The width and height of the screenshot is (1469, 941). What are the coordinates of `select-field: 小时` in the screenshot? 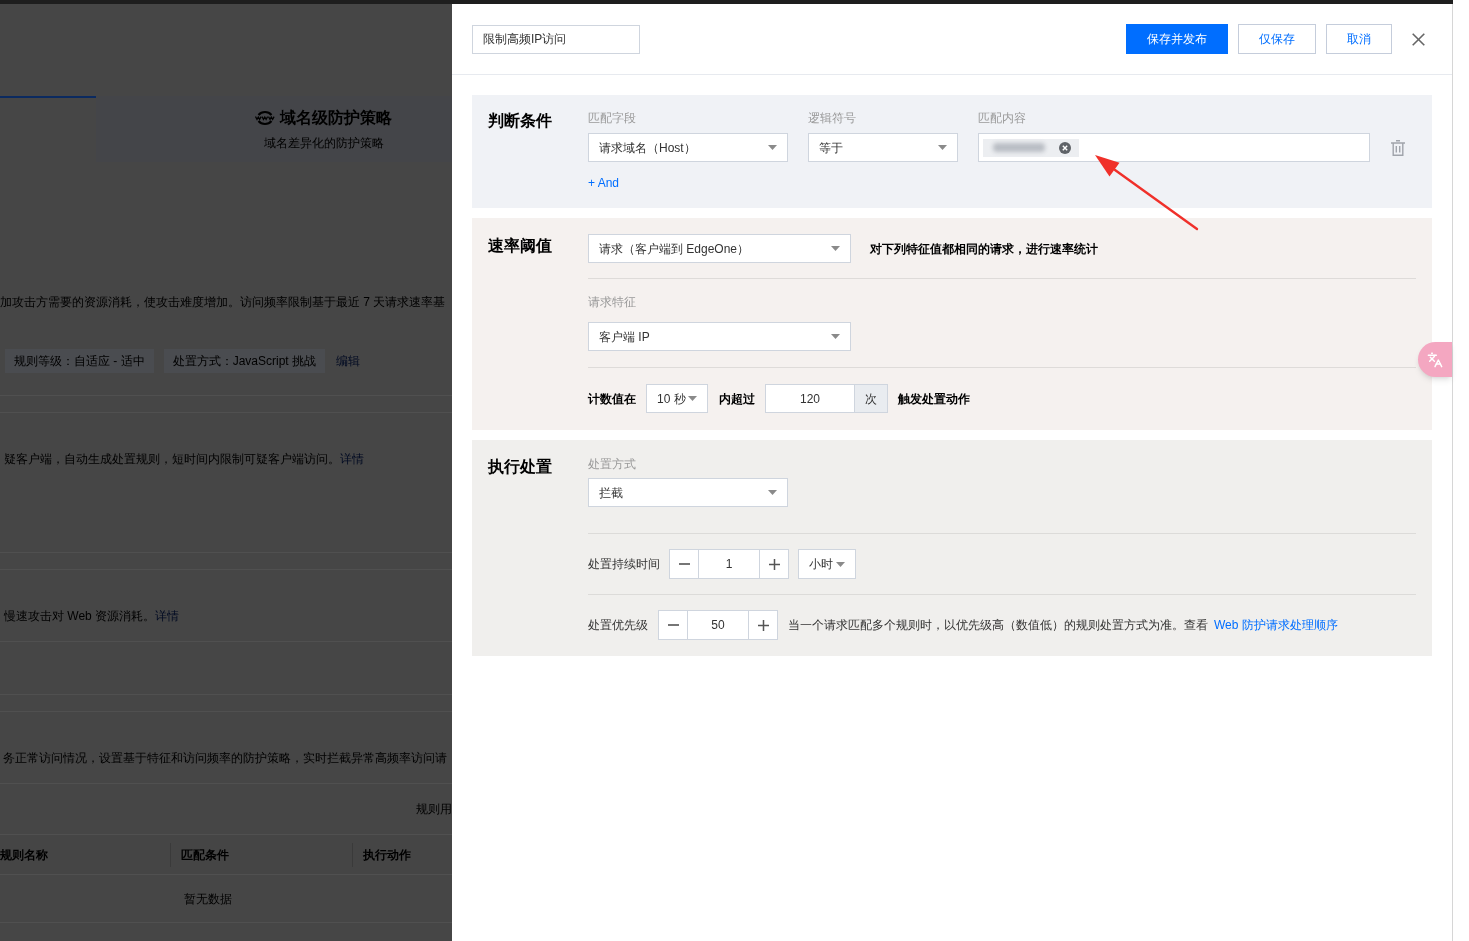 It's located at (827, 564).